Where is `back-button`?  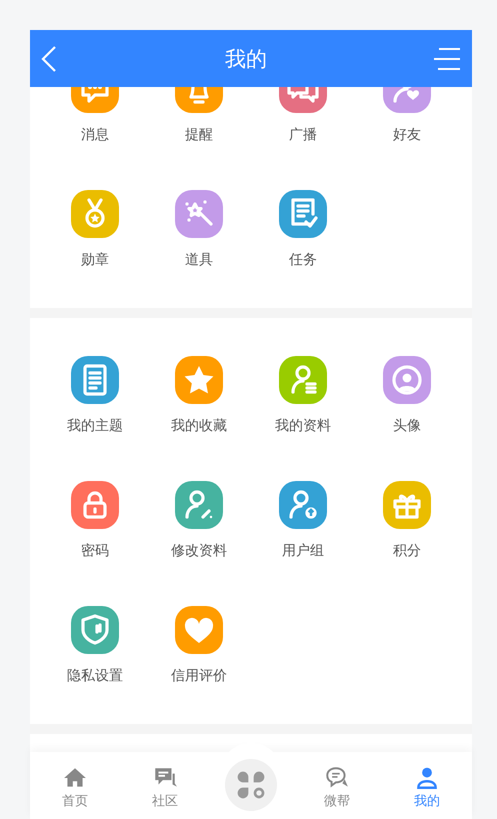 back-button is located at coordinates (49, 58).